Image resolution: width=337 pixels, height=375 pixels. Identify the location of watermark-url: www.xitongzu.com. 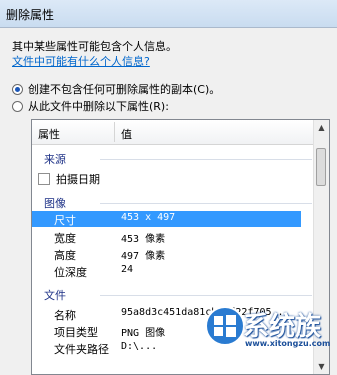
(288, 343).